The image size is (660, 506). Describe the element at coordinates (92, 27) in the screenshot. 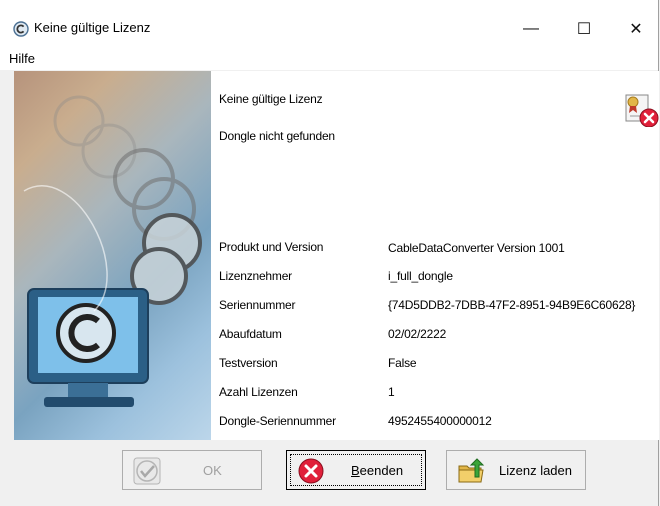

I see `window-title: Keine gültige Lizenz` at that location.